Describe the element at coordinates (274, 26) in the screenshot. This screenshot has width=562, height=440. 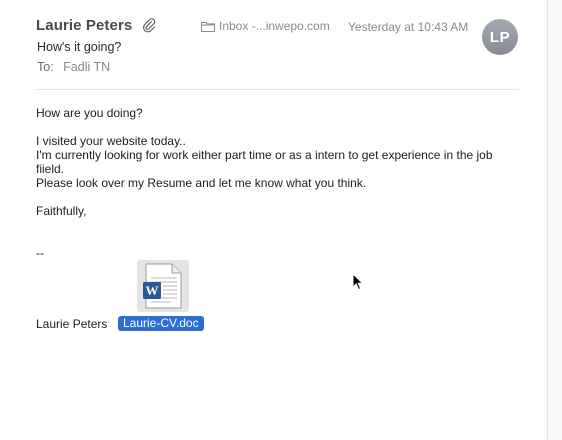
I see `mailbox-label: Inbox -...inwepo.com` at that location.